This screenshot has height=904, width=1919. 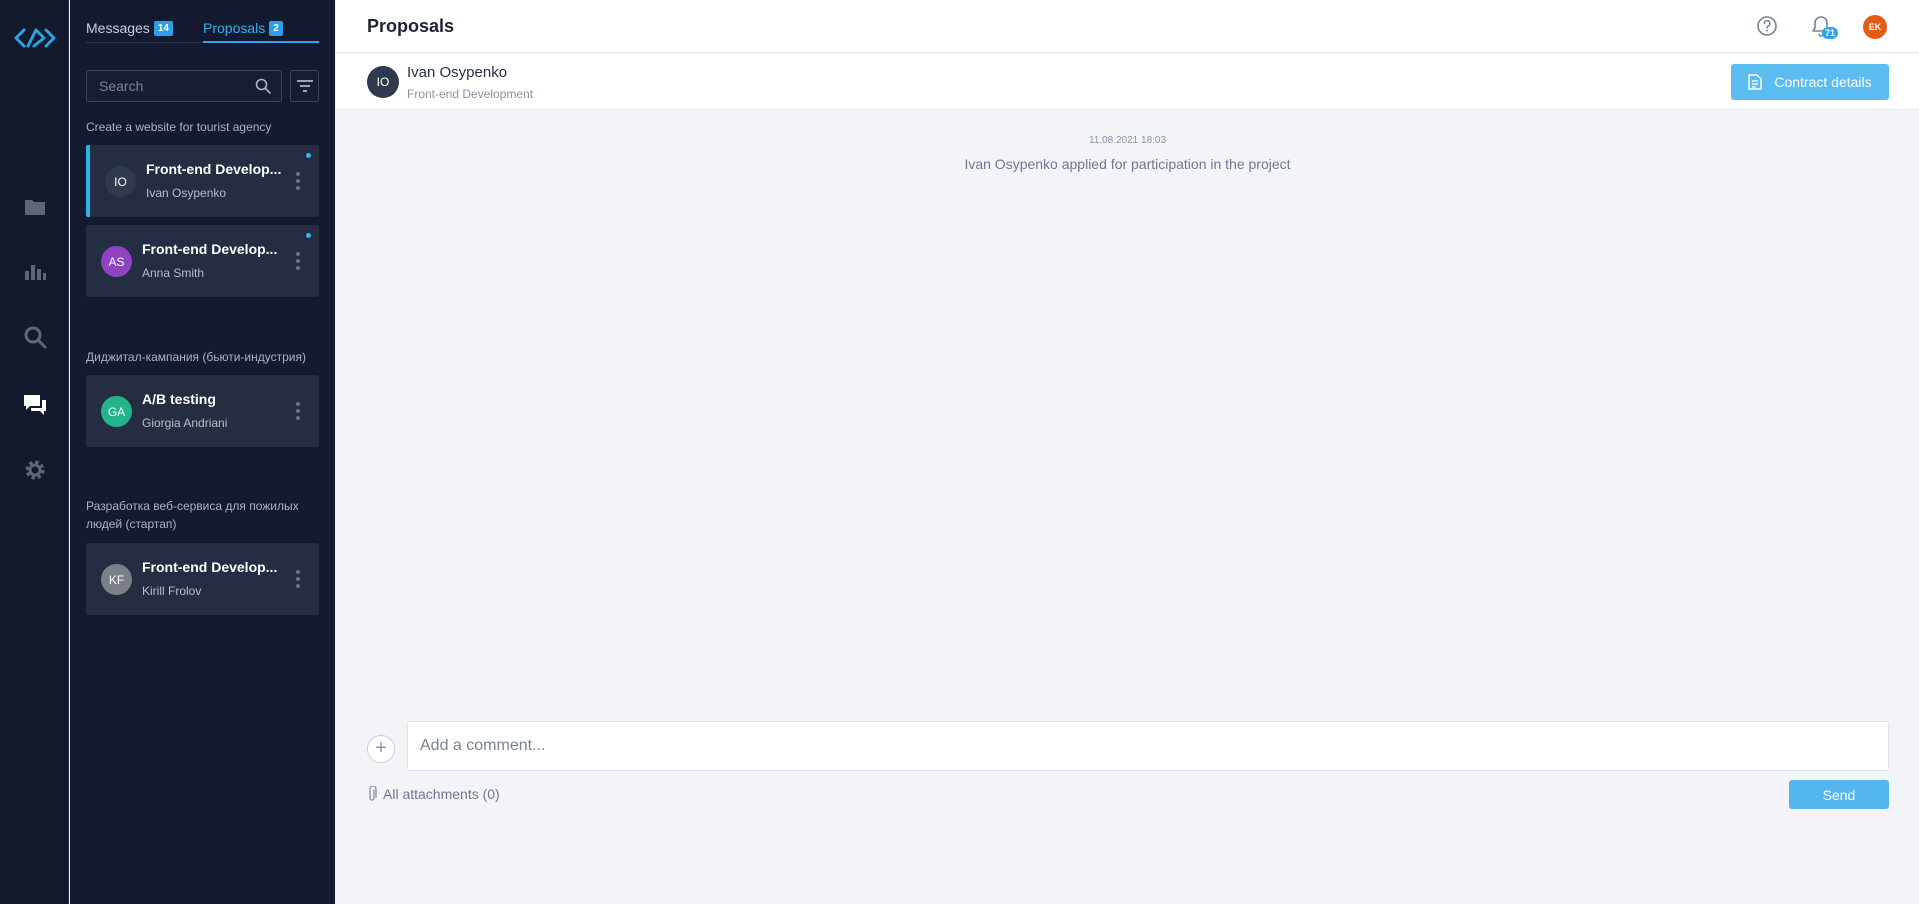 I want to click on attachments-label: All attachments (0), so click(x=441, y=794).